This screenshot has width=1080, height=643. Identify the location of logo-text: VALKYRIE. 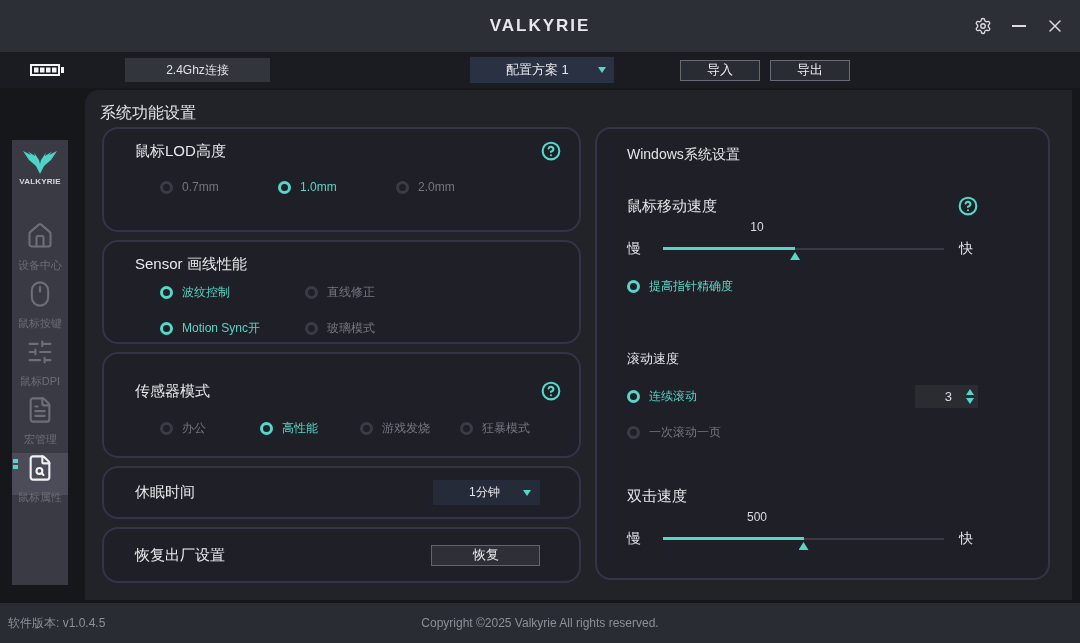
(40, 181).